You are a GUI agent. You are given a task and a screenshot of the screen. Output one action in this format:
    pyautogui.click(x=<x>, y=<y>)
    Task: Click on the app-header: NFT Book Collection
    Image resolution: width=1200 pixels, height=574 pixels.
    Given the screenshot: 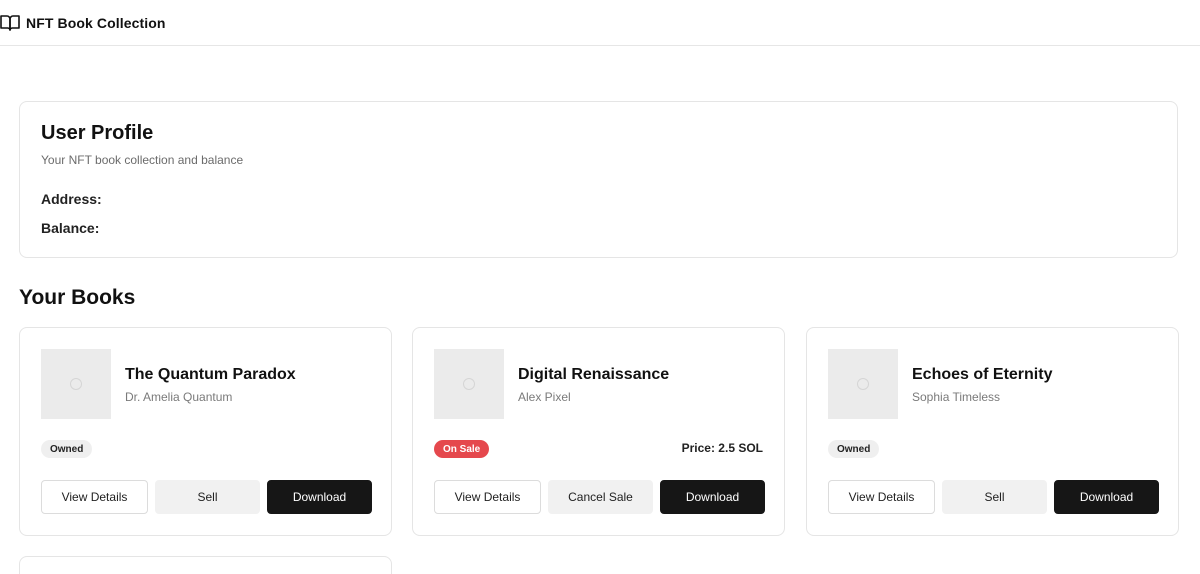 What is the action you would take?
    pyautogui.click(x=600, y=23)
    